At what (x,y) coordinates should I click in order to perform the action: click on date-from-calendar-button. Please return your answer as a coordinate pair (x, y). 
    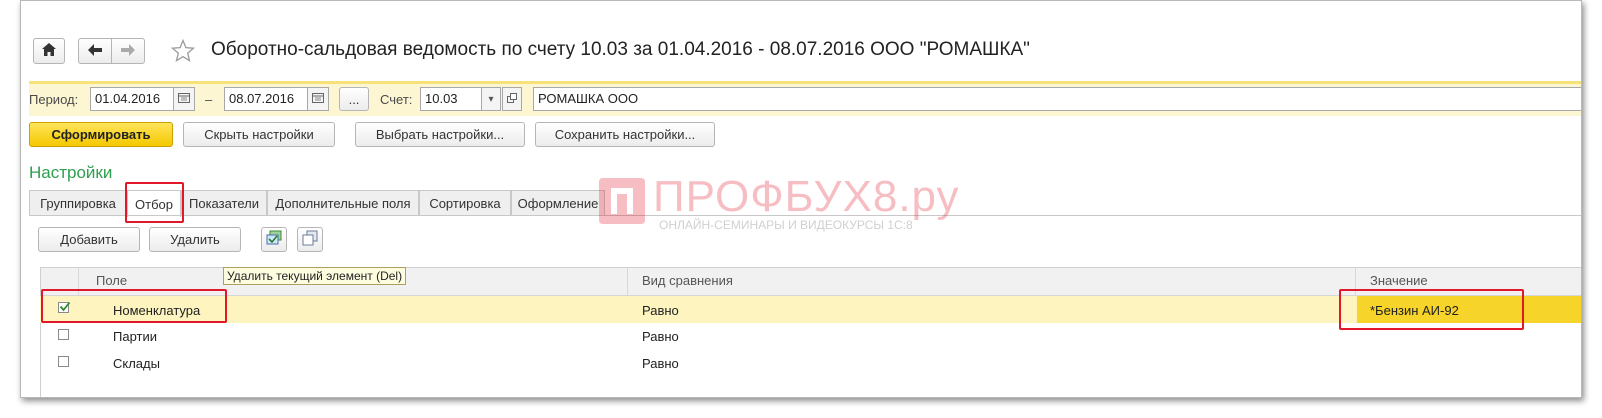
    Looking at the image, I should click on (184, 99).